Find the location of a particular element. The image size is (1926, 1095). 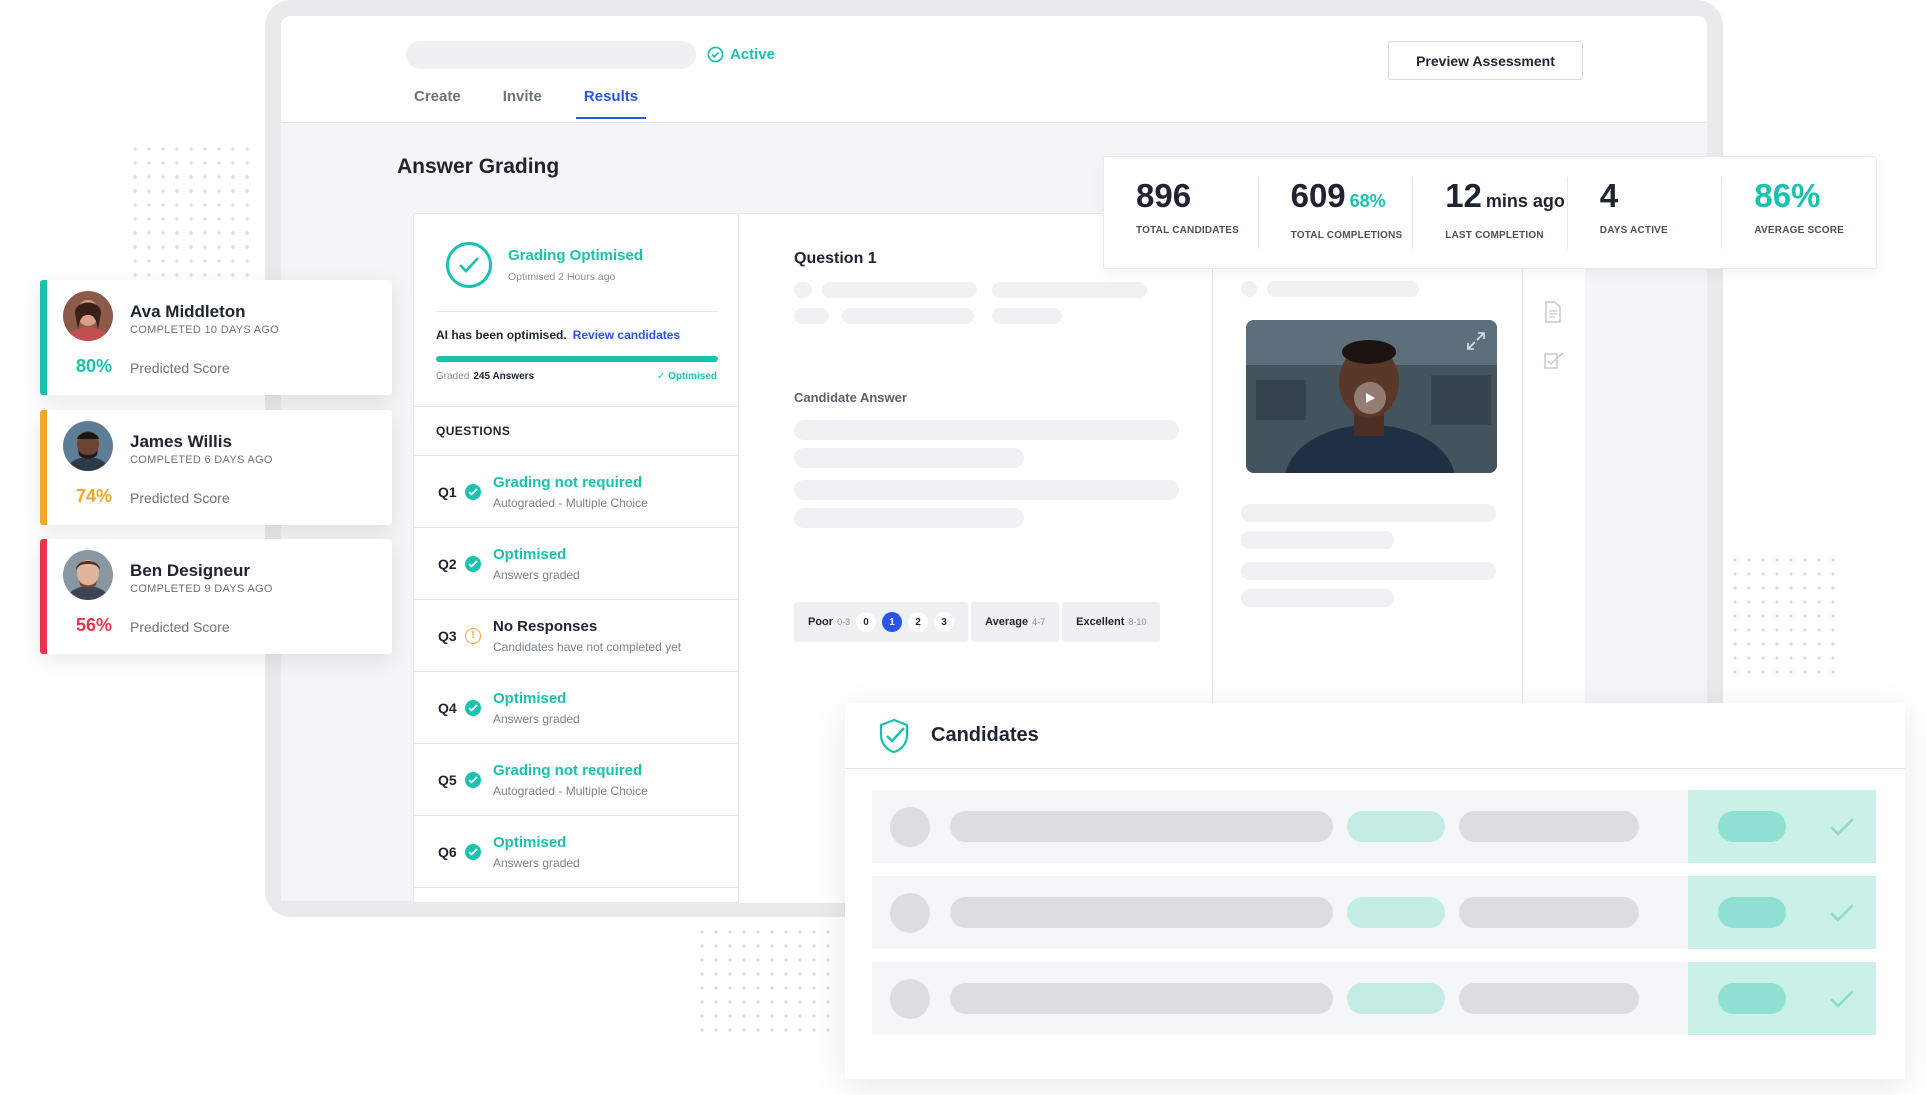

question-subtitle: Answers graded is located at coordinates (536, 862).